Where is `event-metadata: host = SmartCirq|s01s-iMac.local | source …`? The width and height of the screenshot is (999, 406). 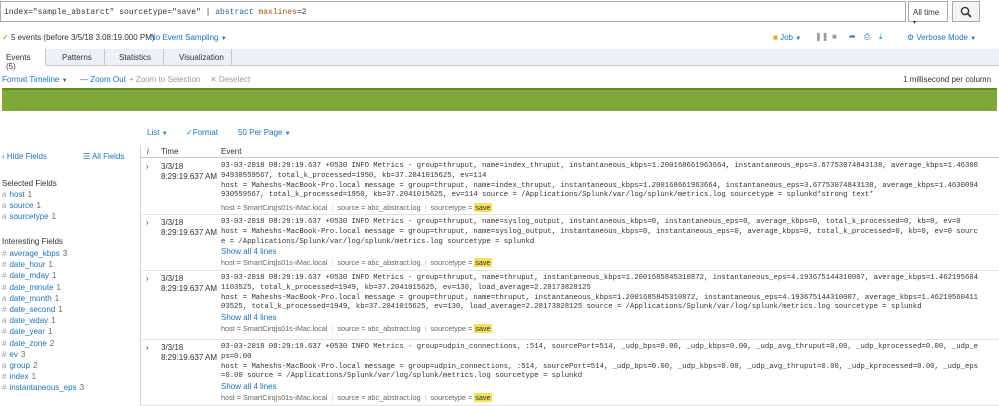
event-metadata: host = SmartCirq|s01s-iMac.local | source … is located at coordinates (356, 398).